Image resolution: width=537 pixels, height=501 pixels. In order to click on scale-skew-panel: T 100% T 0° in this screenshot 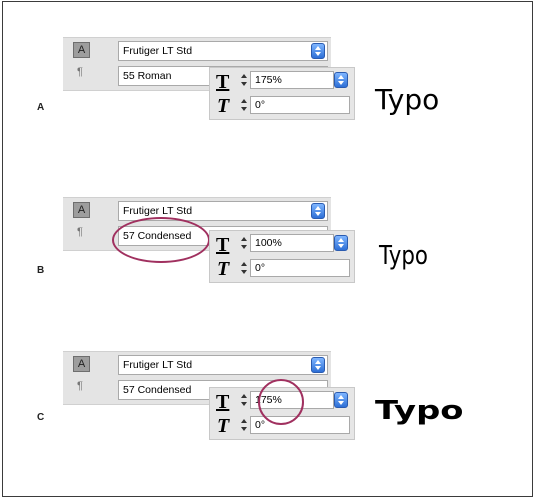, I will do `click(282, 256)`.